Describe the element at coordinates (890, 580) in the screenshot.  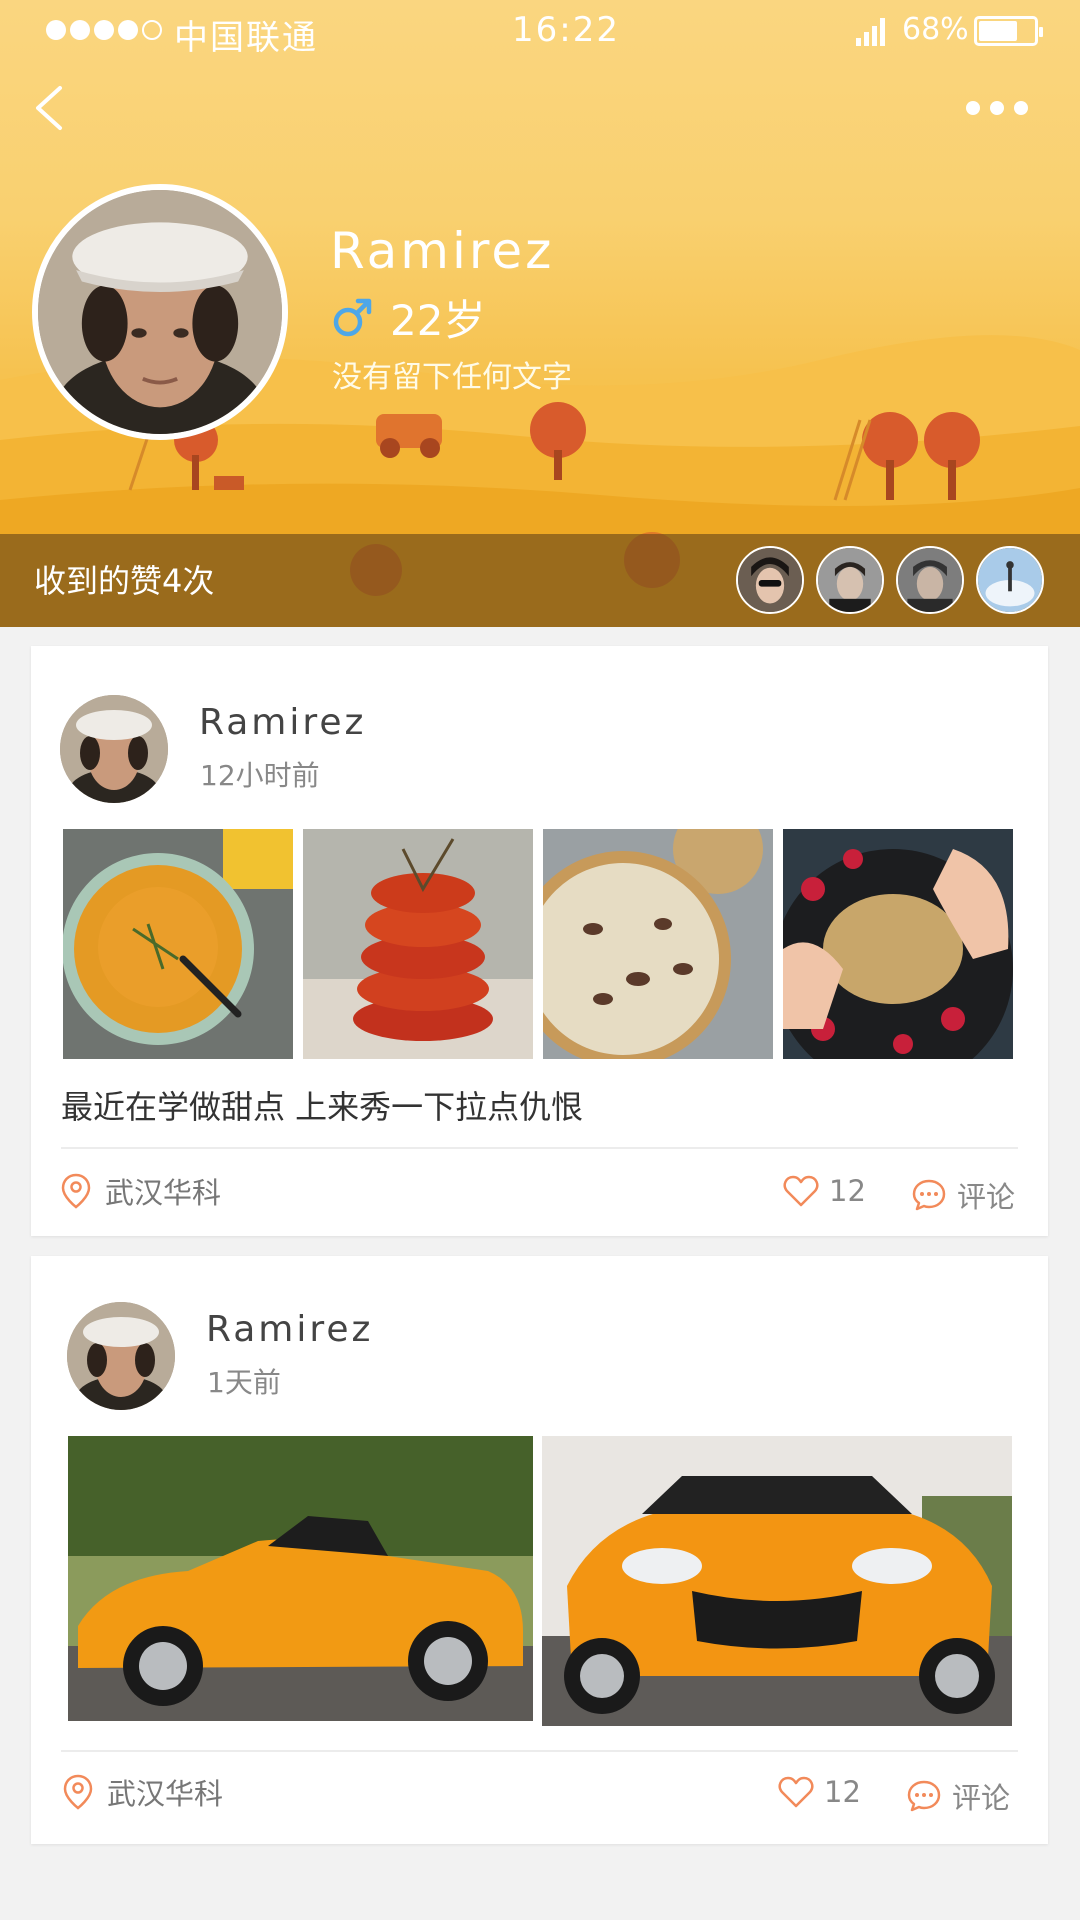
I see `liker-avatars` at that location.